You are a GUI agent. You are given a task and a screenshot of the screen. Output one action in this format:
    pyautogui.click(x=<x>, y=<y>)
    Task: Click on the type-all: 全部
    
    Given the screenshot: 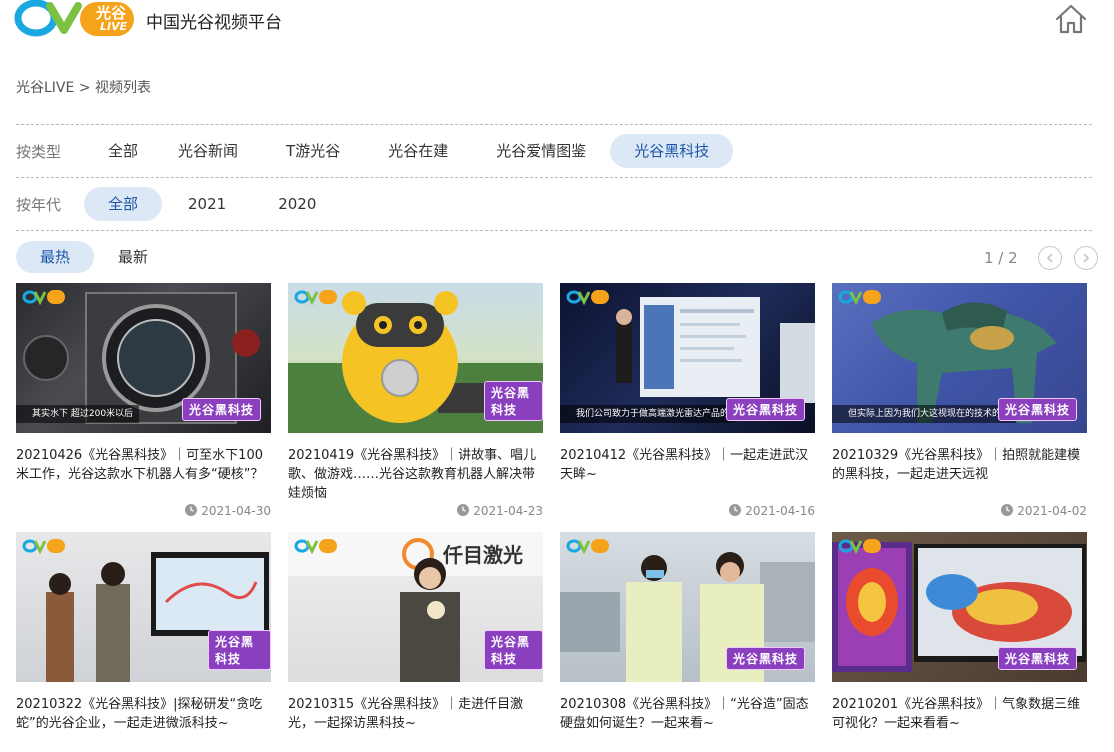 What is the action you would take?
    pyautogui.click(x=123, y=151)
    